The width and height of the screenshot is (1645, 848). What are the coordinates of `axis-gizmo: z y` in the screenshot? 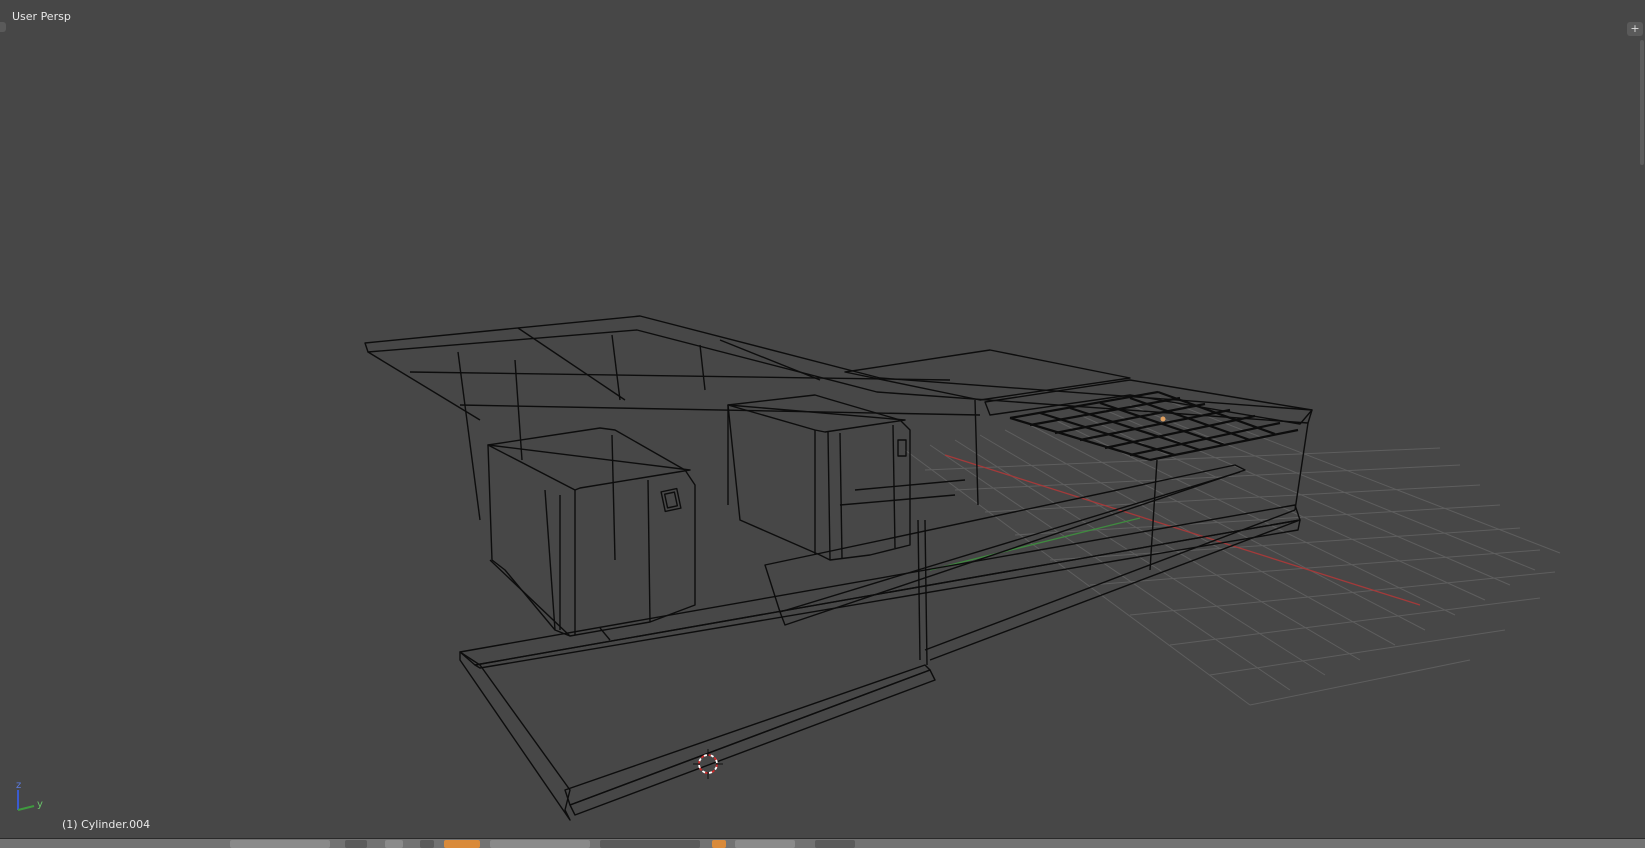 It's located at (29, 795).